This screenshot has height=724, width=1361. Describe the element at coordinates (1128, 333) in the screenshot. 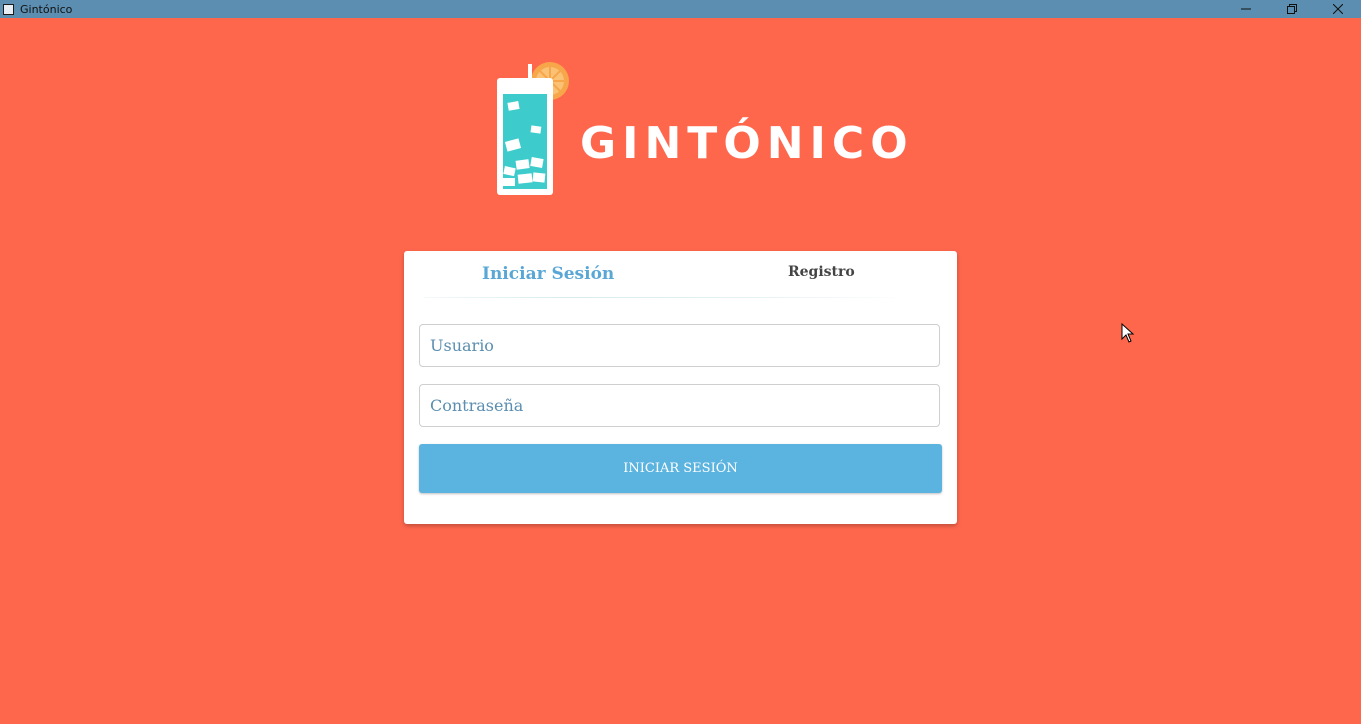

I see `mouse-cursor-icon` at that location.